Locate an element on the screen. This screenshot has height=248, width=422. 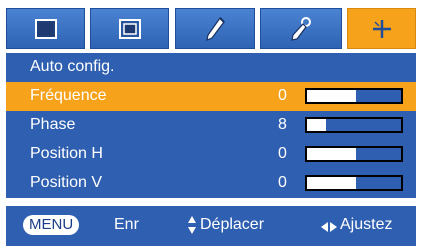
screen-window-icon is located at coordinates (129, 28).